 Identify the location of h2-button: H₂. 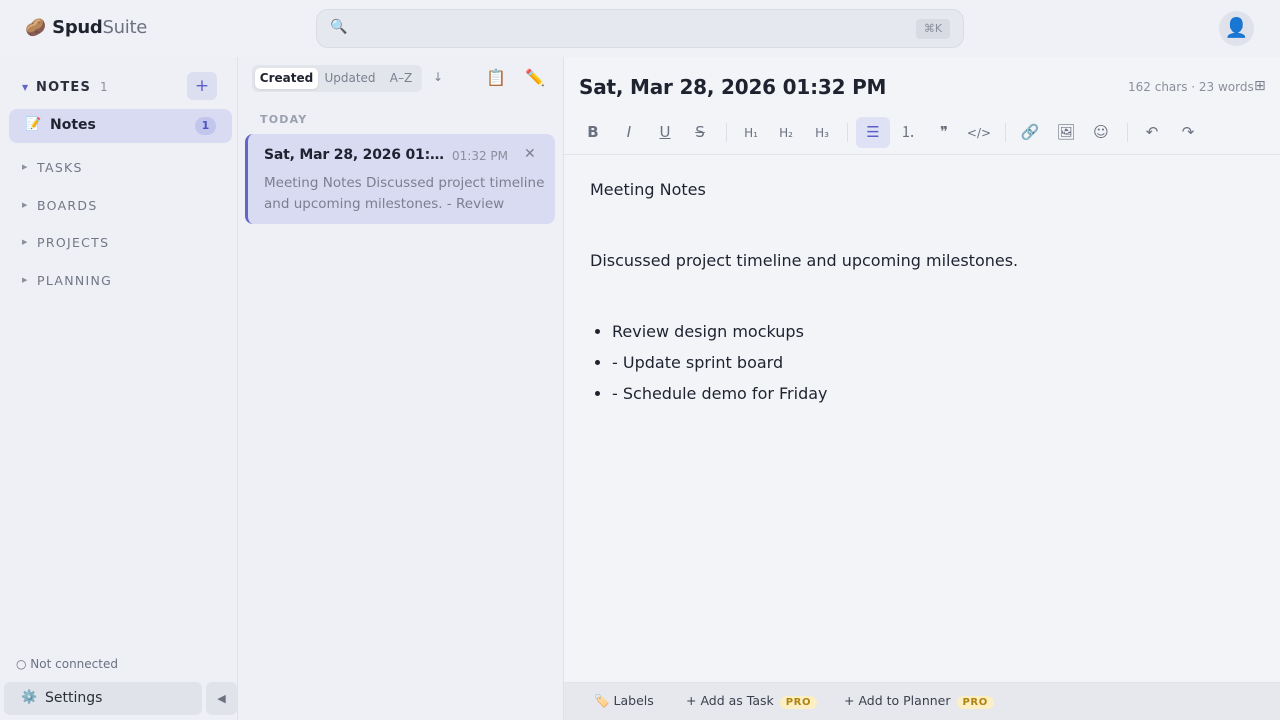
(786, 132).